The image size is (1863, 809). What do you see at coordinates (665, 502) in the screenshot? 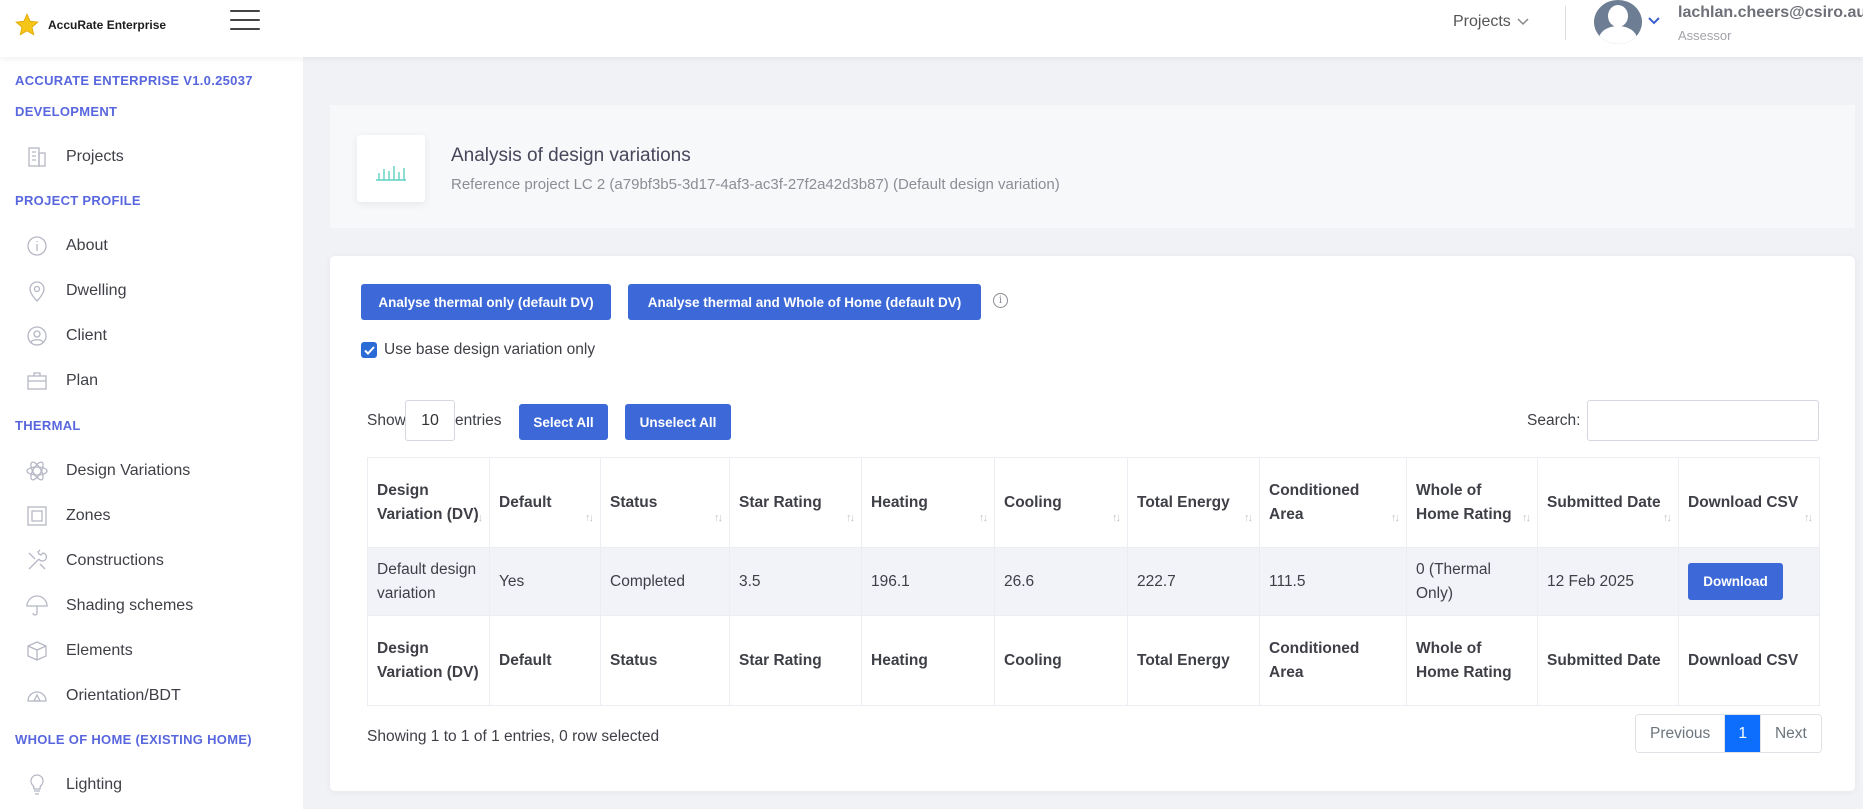
I see `col-header-status: Status ↑↓` at bounding box center [665, 502].